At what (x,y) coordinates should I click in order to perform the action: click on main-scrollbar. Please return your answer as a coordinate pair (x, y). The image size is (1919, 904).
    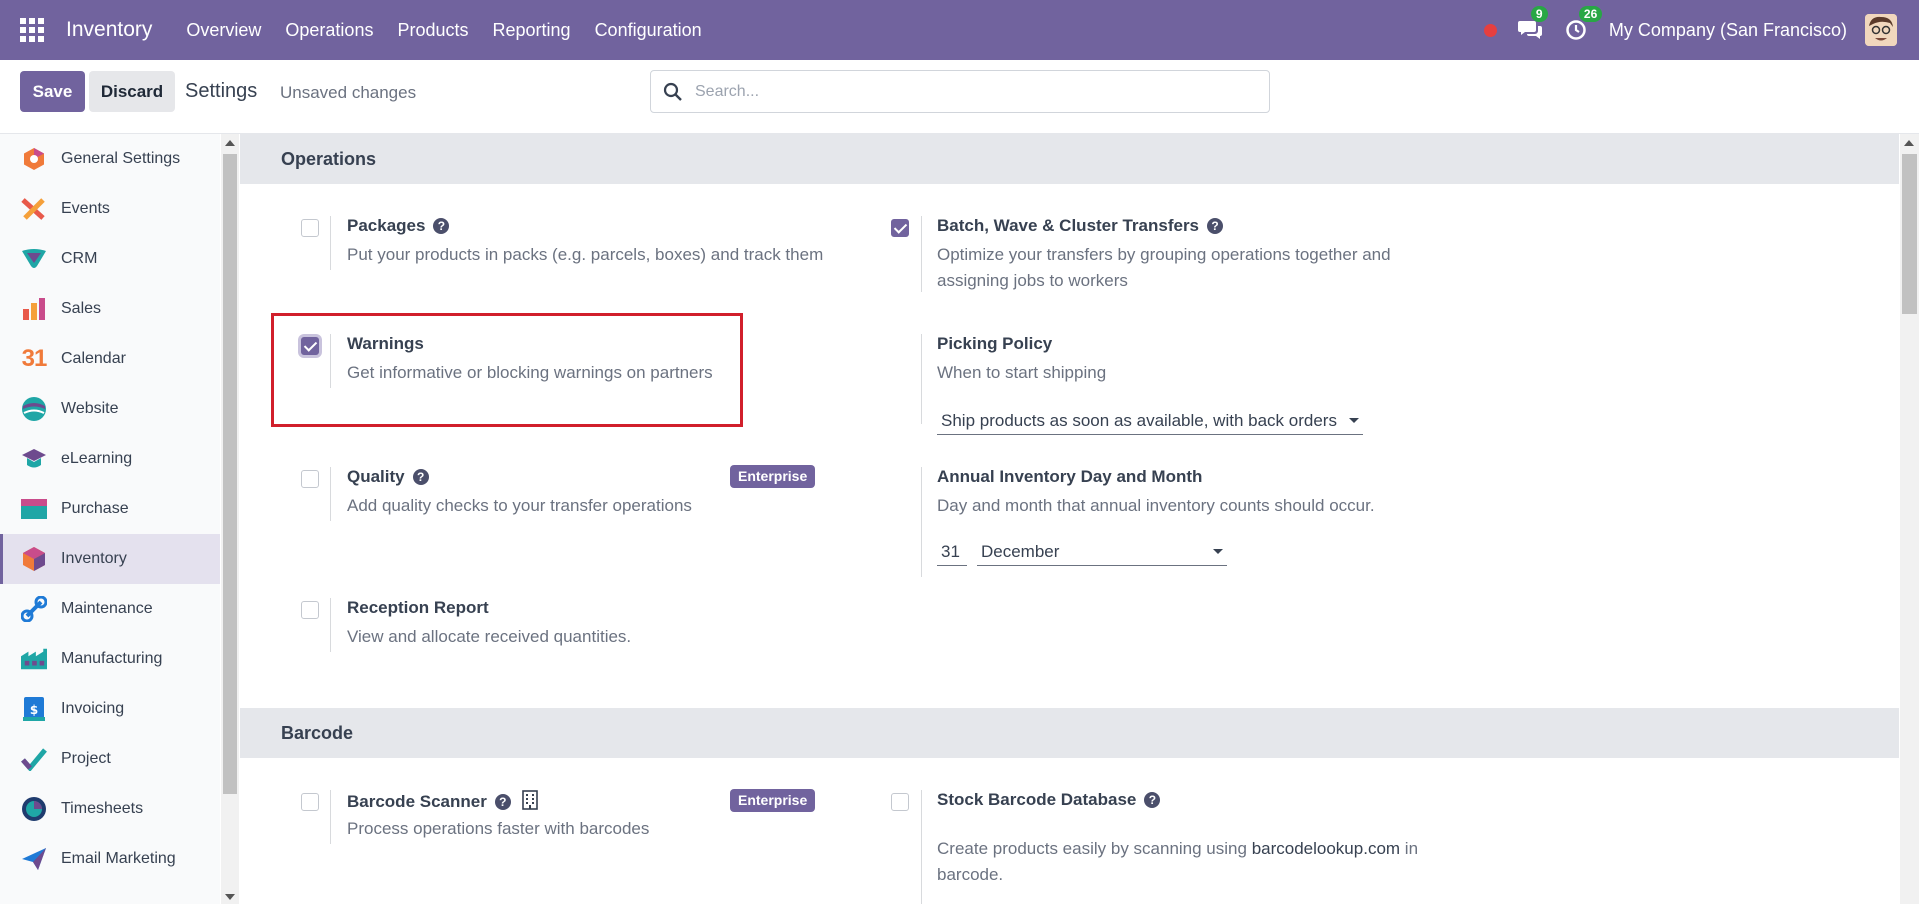
    Looking at the image, I should click on (1909, 519).